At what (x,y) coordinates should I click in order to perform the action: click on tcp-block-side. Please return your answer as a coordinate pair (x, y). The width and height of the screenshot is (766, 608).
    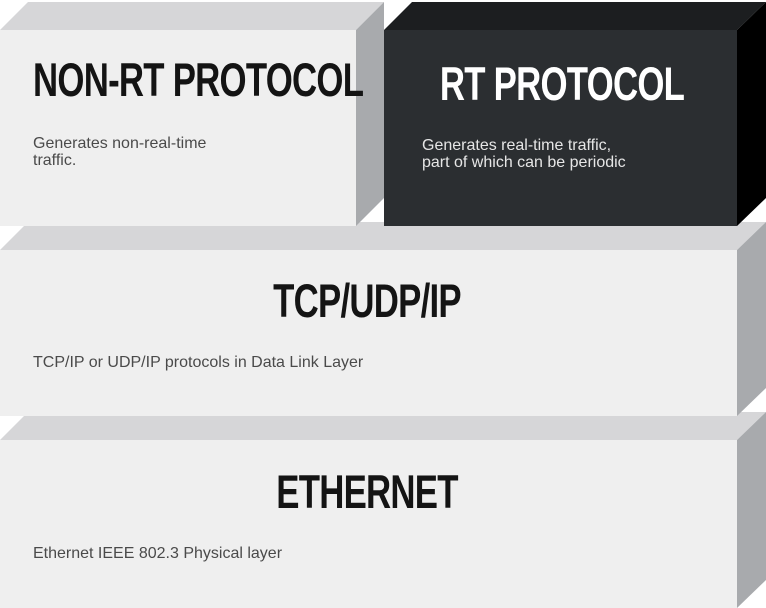
    Looking at the image, I should click on (751, 319).